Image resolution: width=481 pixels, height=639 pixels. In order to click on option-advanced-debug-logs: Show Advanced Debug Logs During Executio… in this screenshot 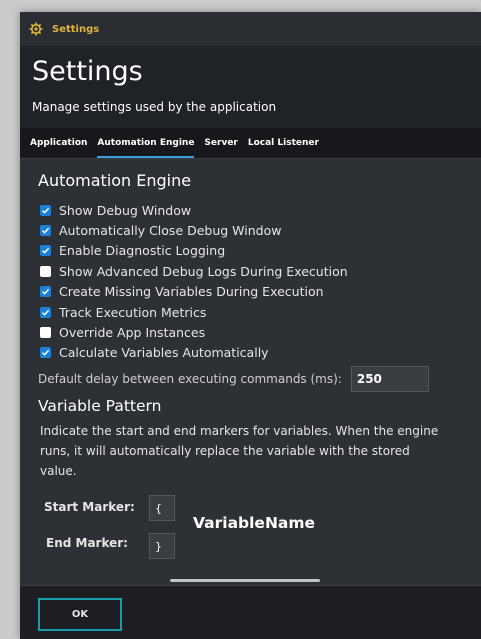, I will do `click(194, 271)`.